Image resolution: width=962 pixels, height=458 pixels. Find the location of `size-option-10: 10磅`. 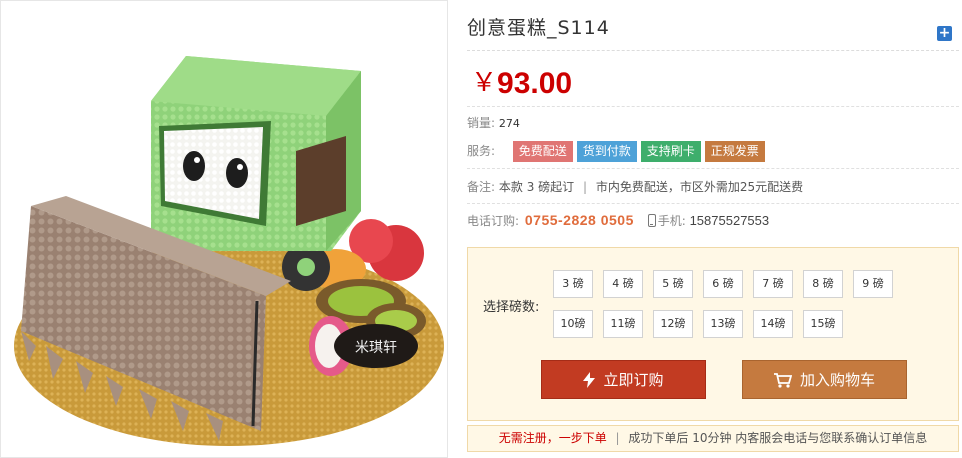

size-option-10: 10磅 is located at coordinates (573, 324).